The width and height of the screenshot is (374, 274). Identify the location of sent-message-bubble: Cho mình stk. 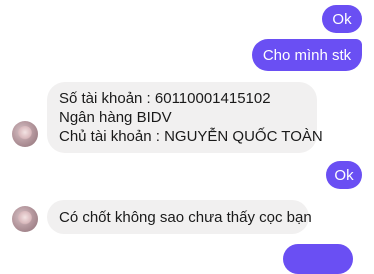
(307, 55).